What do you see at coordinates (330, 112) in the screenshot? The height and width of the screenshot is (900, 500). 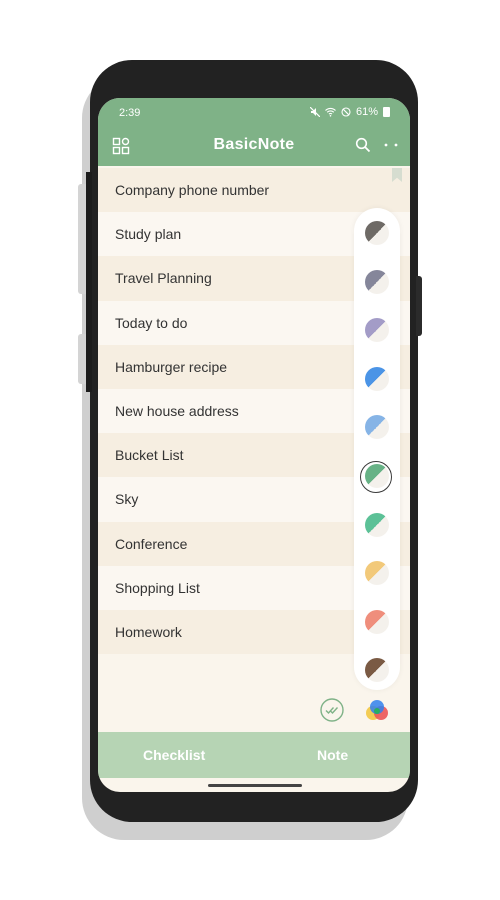 I see `wifi-icon` at bounding box center [330, 112].